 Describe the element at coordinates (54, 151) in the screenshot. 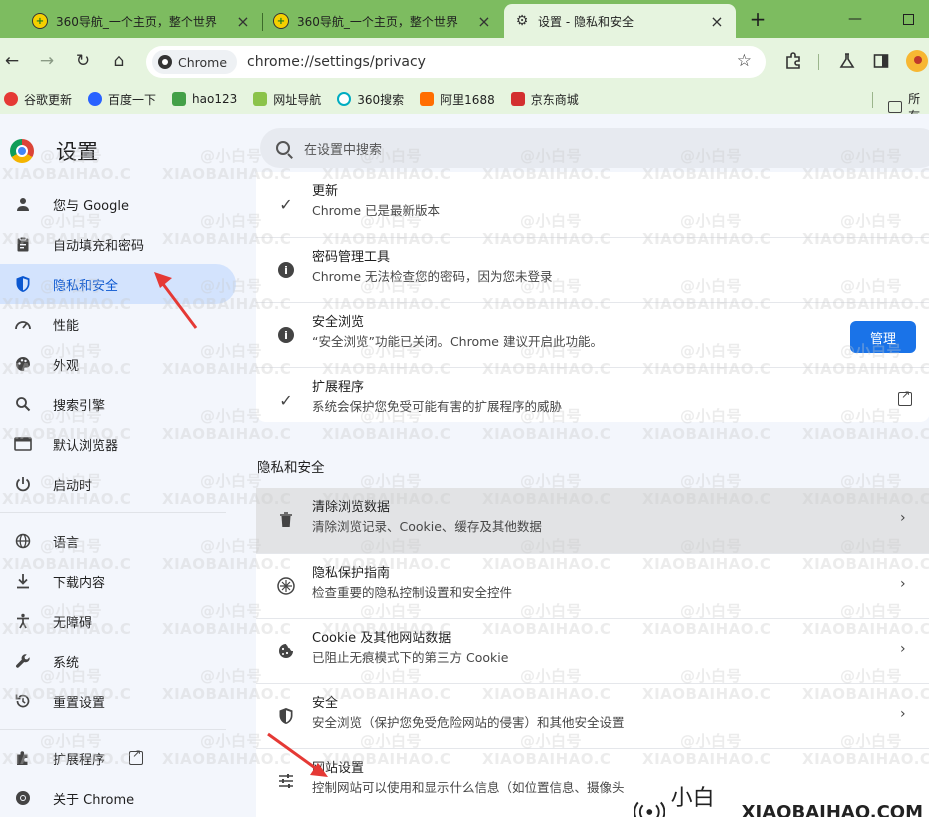

I see `settings-header: 设置` at that location.